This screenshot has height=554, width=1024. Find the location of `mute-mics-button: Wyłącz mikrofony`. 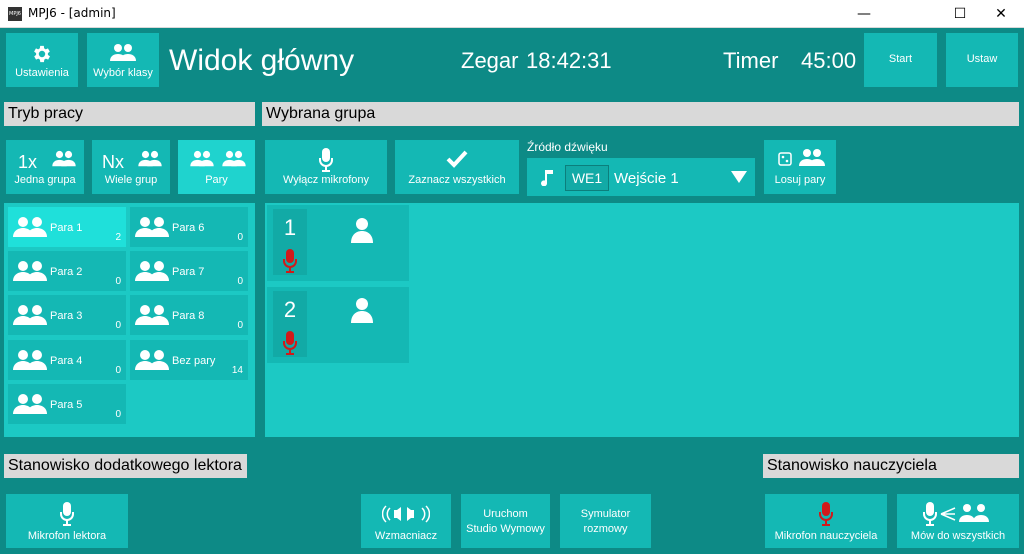

mute-mics-button: Wyłącz mikrofony is located at coordinates (326, 167).